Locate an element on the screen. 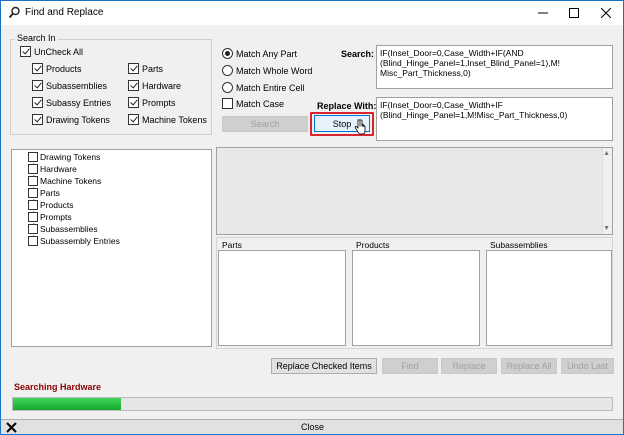 This screenshot has height=435, width=624. search-in-legend: Search In is located at coordinates (36, 38).